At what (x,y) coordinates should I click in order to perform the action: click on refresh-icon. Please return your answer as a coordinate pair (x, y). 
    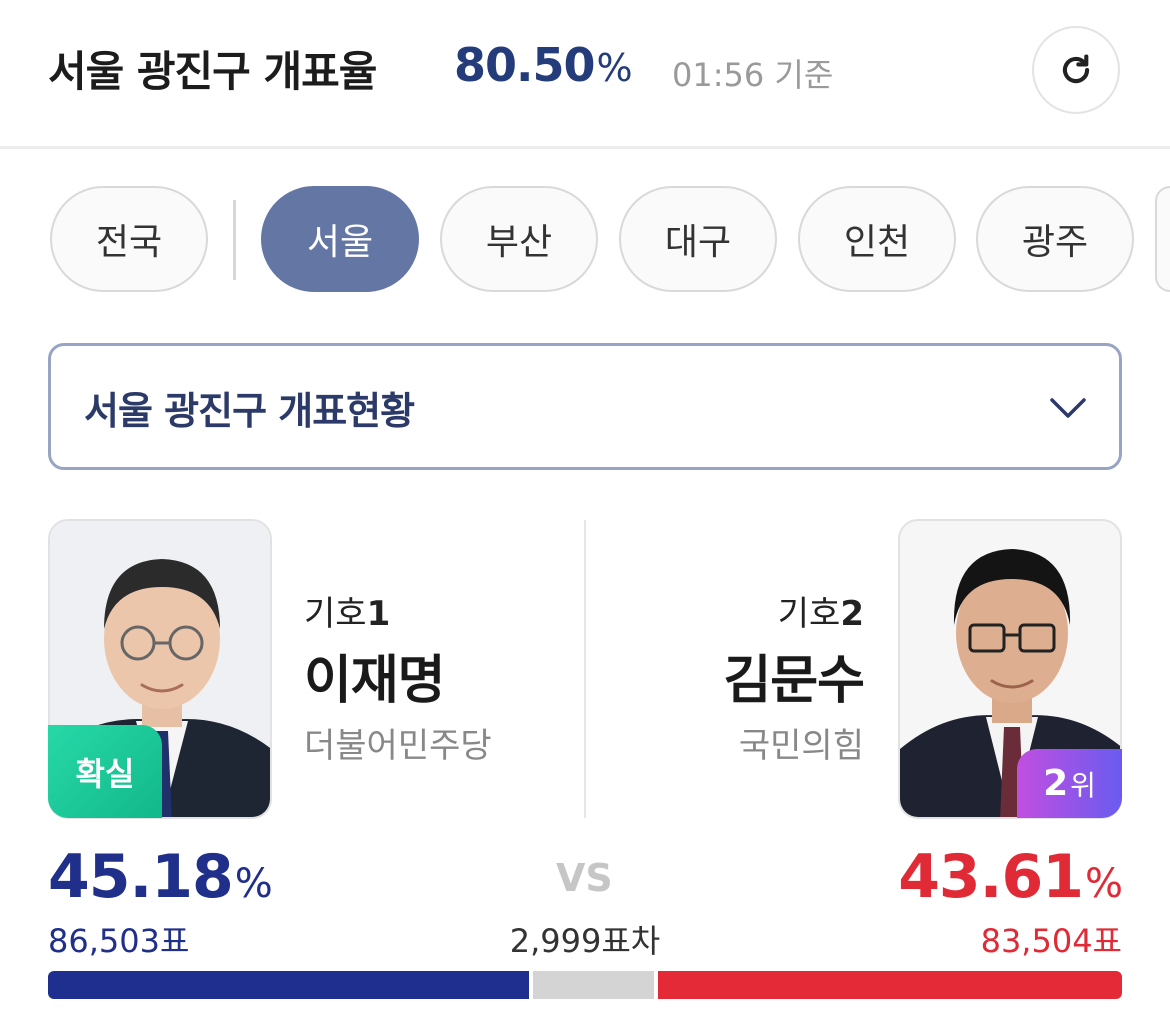
    Looking at the image, I should click on (1076, 69).